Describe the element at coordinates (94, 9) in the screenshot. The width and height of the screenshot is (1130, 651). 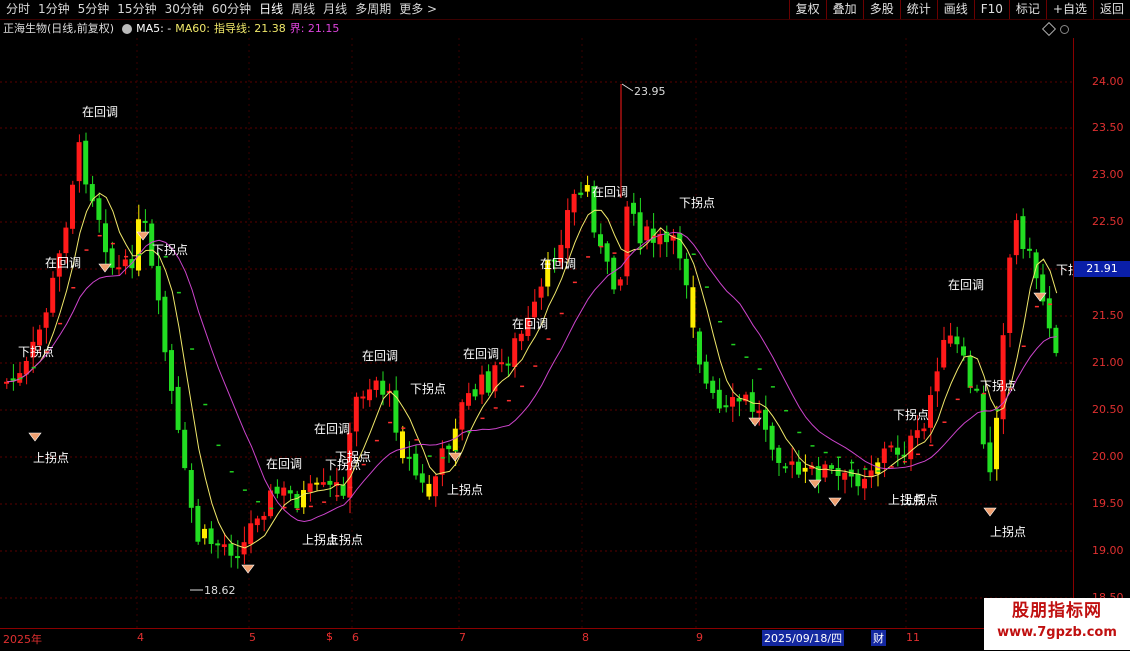
I see `period-tab-2: 5分钟` at that location.